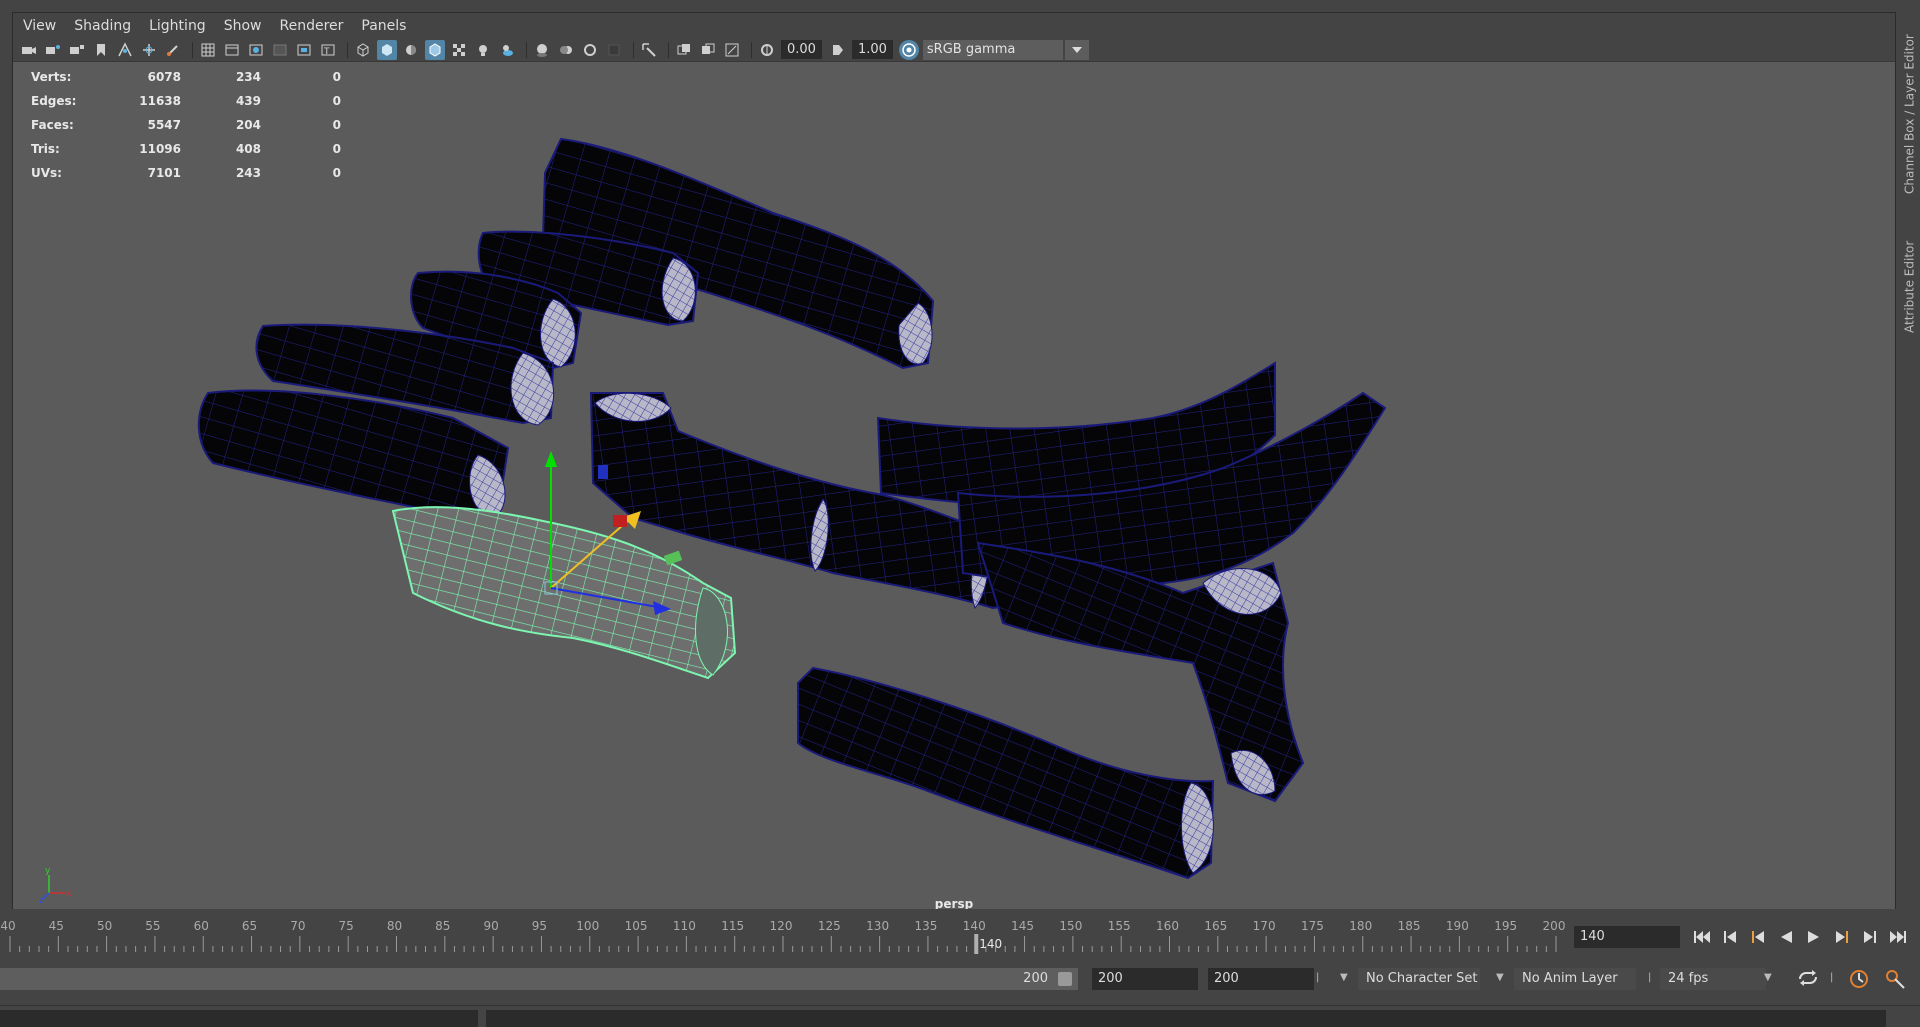  Describe the element at coordinates (1554, 926) in the screenshot. I see `time-tick-label: 200` at that location.